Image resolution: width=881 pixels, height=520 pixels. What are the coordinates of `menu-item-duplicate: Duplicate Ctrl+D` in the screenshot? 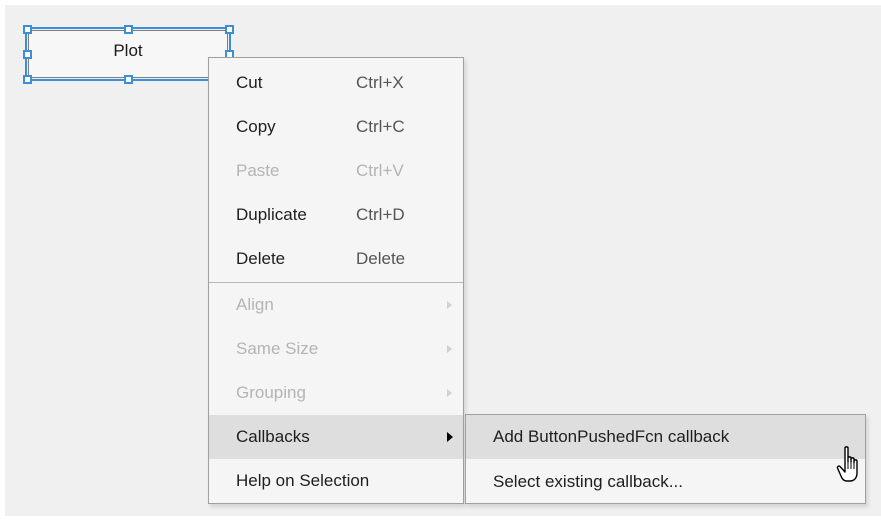 It's located at (336, 215).